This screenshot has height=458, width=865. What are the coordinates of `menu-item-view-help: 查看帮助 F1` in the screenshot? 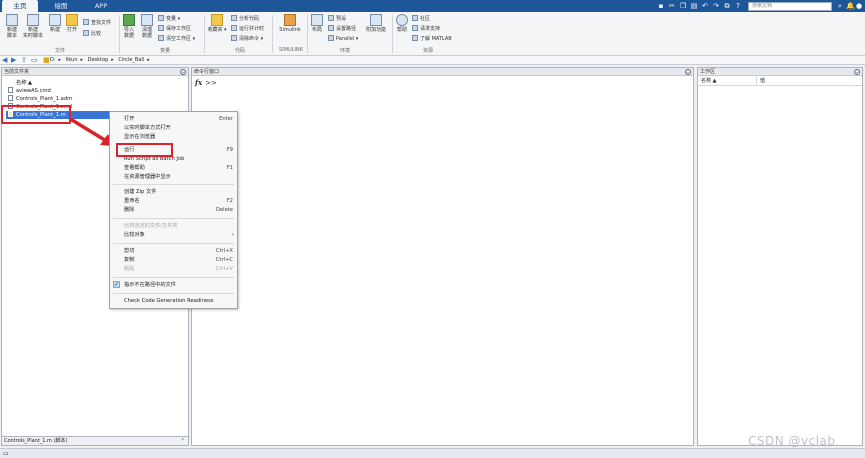 It's located at (173, 168).